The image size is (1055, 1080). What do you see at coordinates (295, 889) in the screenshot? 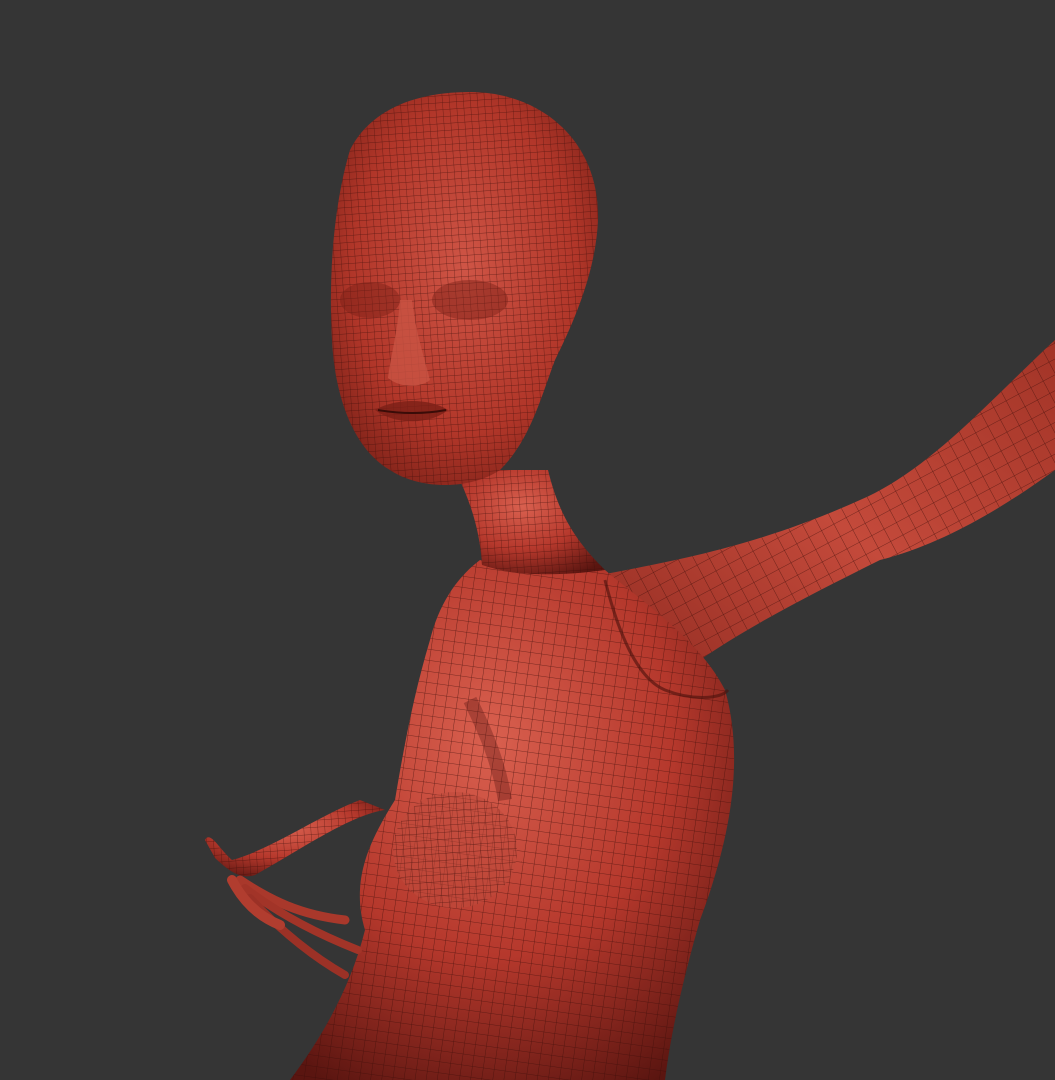
I see `left-hand` at bounding box center [295, 889].